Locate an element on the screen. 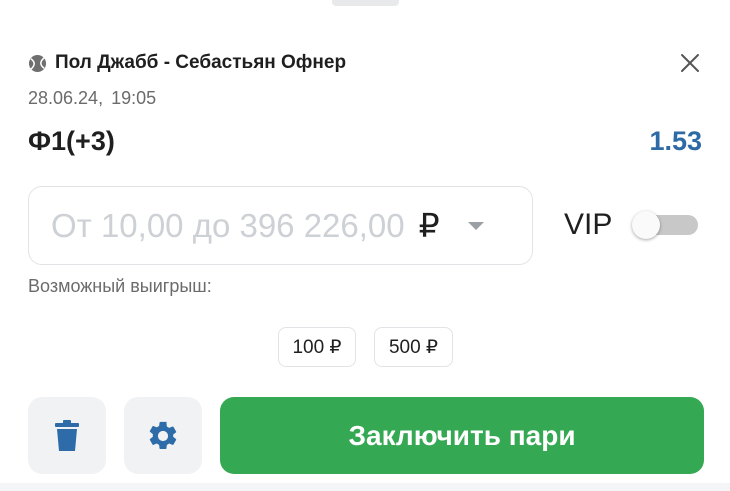 The image size is (730, 491). stake-input: От 10,00 до 396 226,00 ₽ is located at coordinates (280, 225).